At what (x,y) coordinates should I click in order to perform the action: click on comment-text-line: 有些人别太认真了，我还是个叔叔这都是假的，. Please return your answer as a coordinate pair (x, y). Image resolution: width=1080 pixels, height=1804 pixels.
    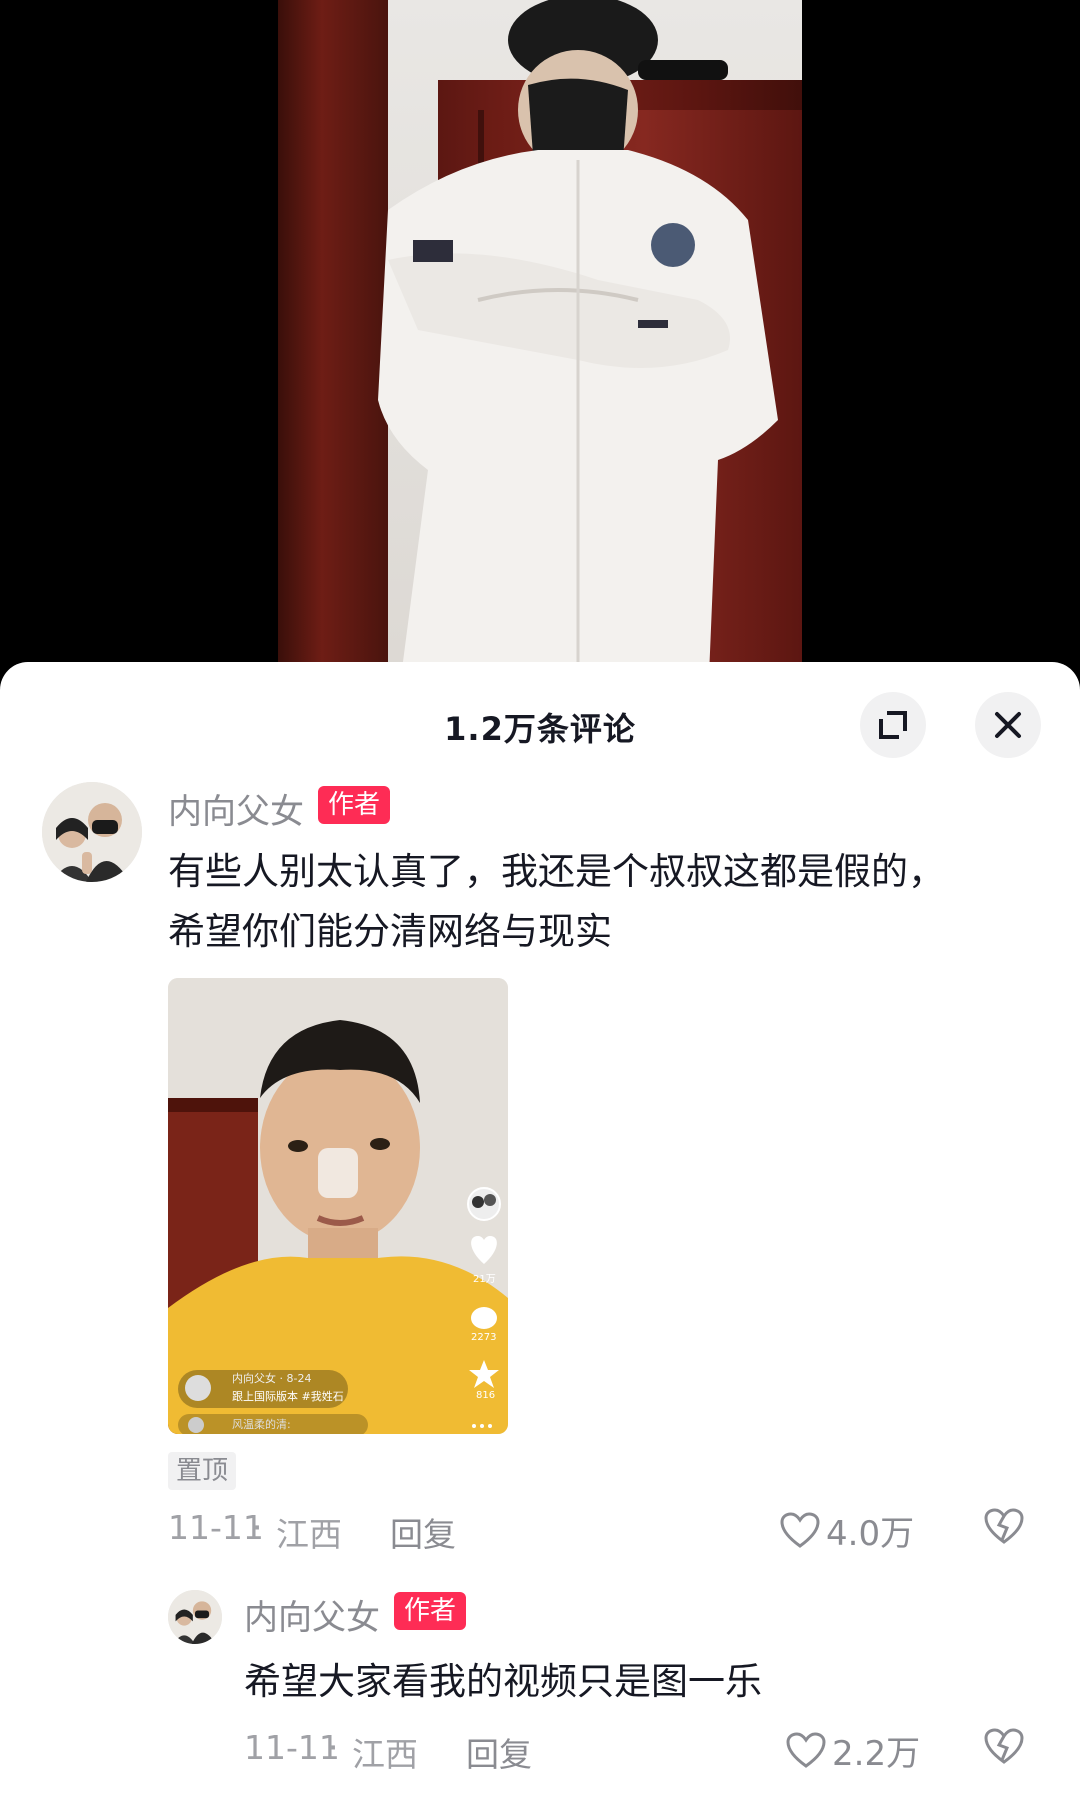
    Looking at the image, I should click on (556, 871).